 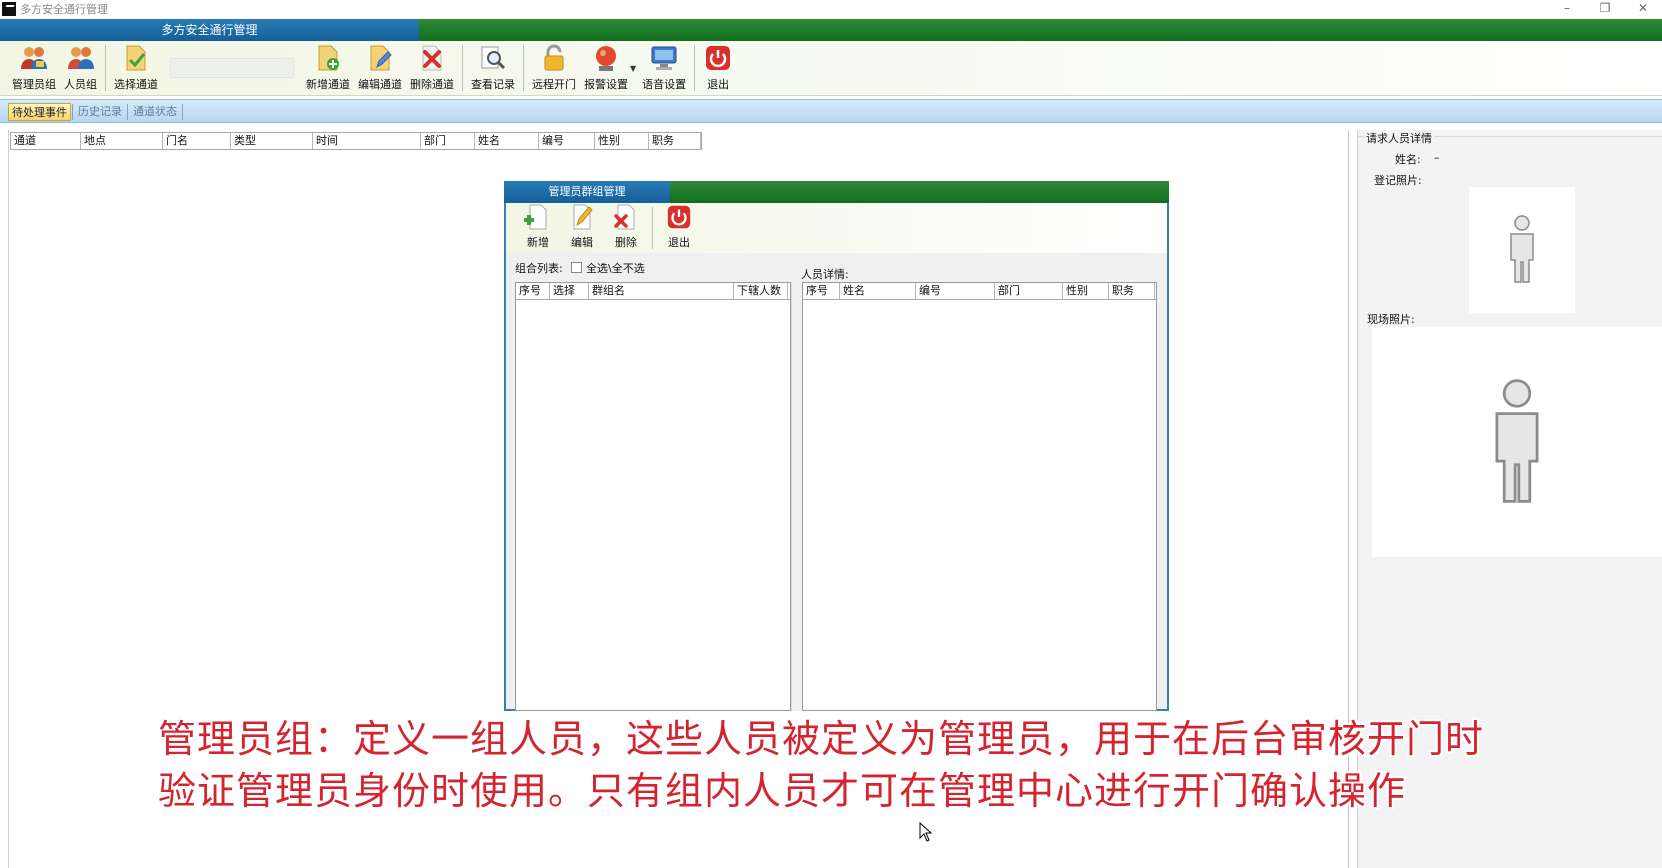 I want to click on person-list-header: 序号 姓名 编号 部门 性别 职务, so click(x=979, y=291).